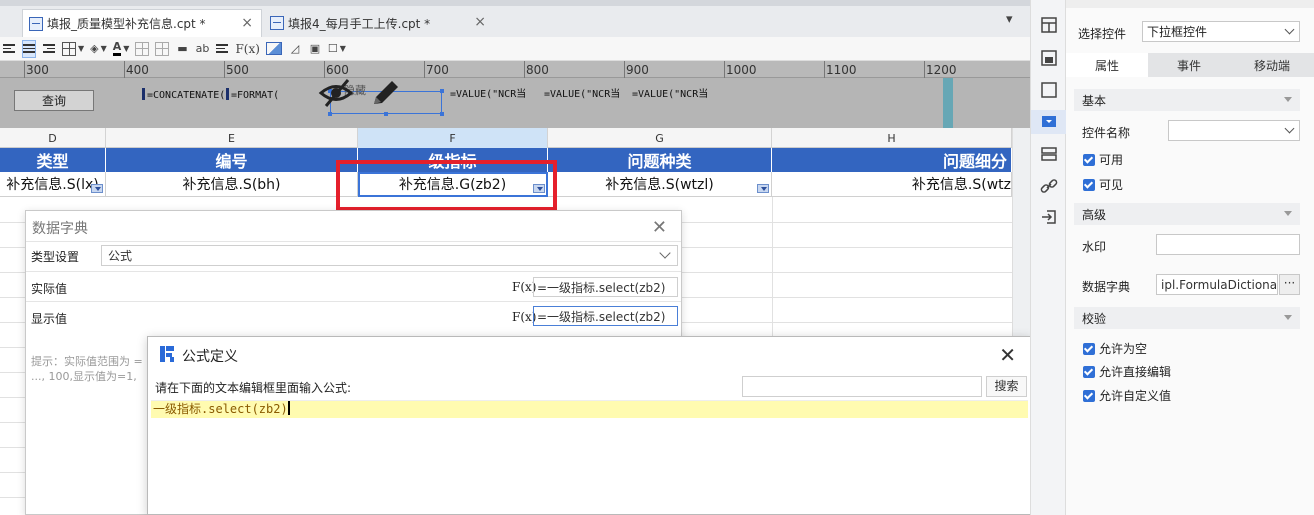  Describe the element at coordinates (1127, 395) in the screenshot. I see `allow-custom-value-checkbox: 允许自定义值` at that location.